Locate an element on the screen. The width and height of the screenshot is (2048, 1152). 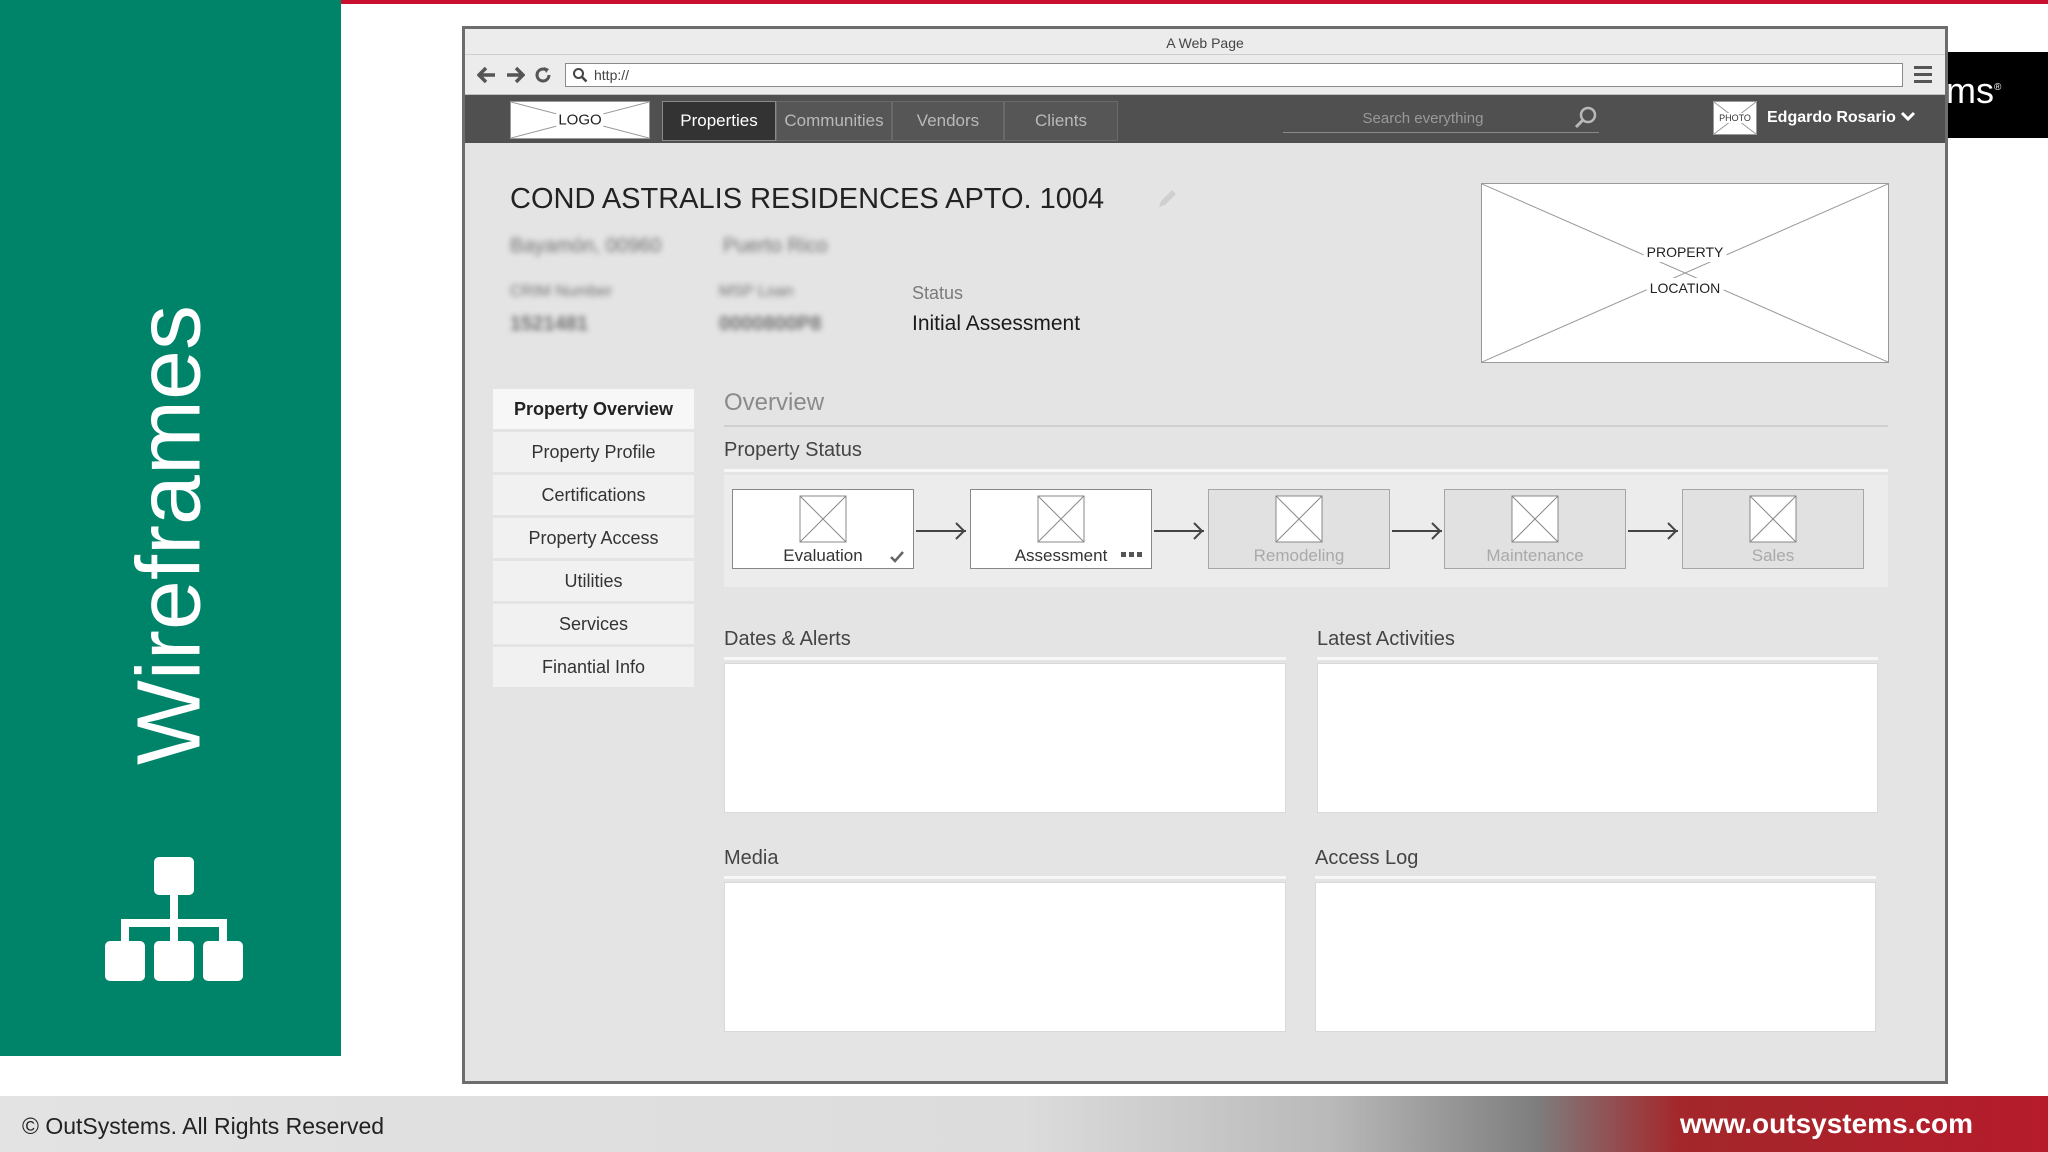
side-menu-item-property-access: Property Access is located at coordinates (593, 538).